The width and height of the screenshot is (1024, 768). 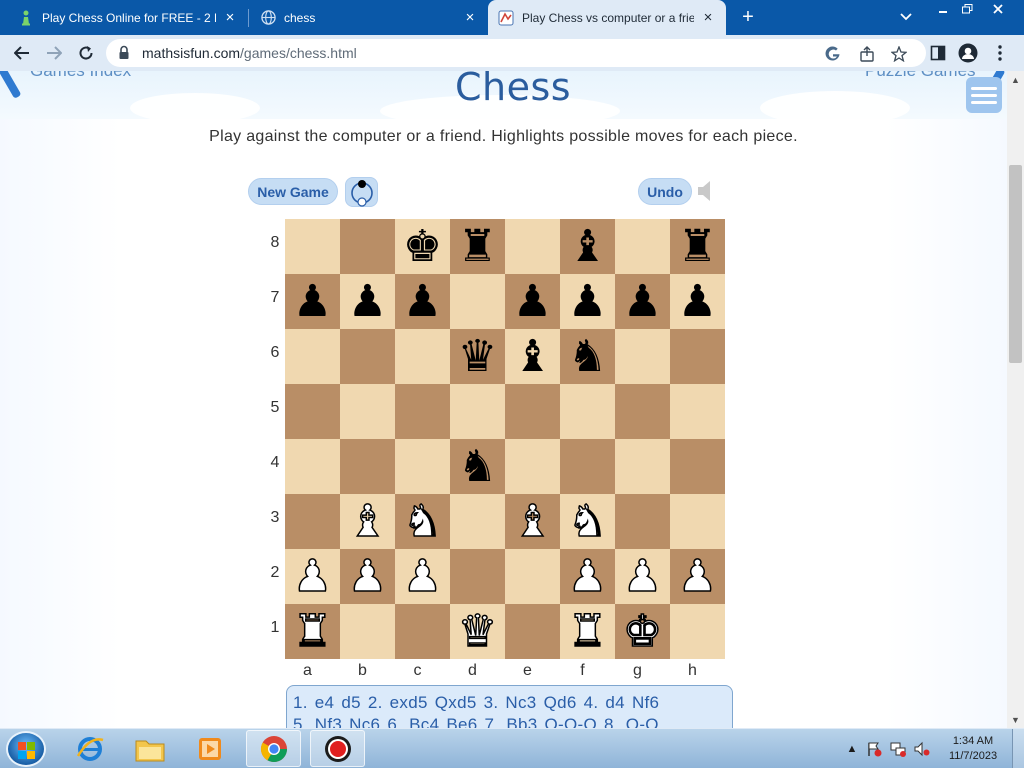 I want to click on board-square-a8, so click(x=312, y=246).